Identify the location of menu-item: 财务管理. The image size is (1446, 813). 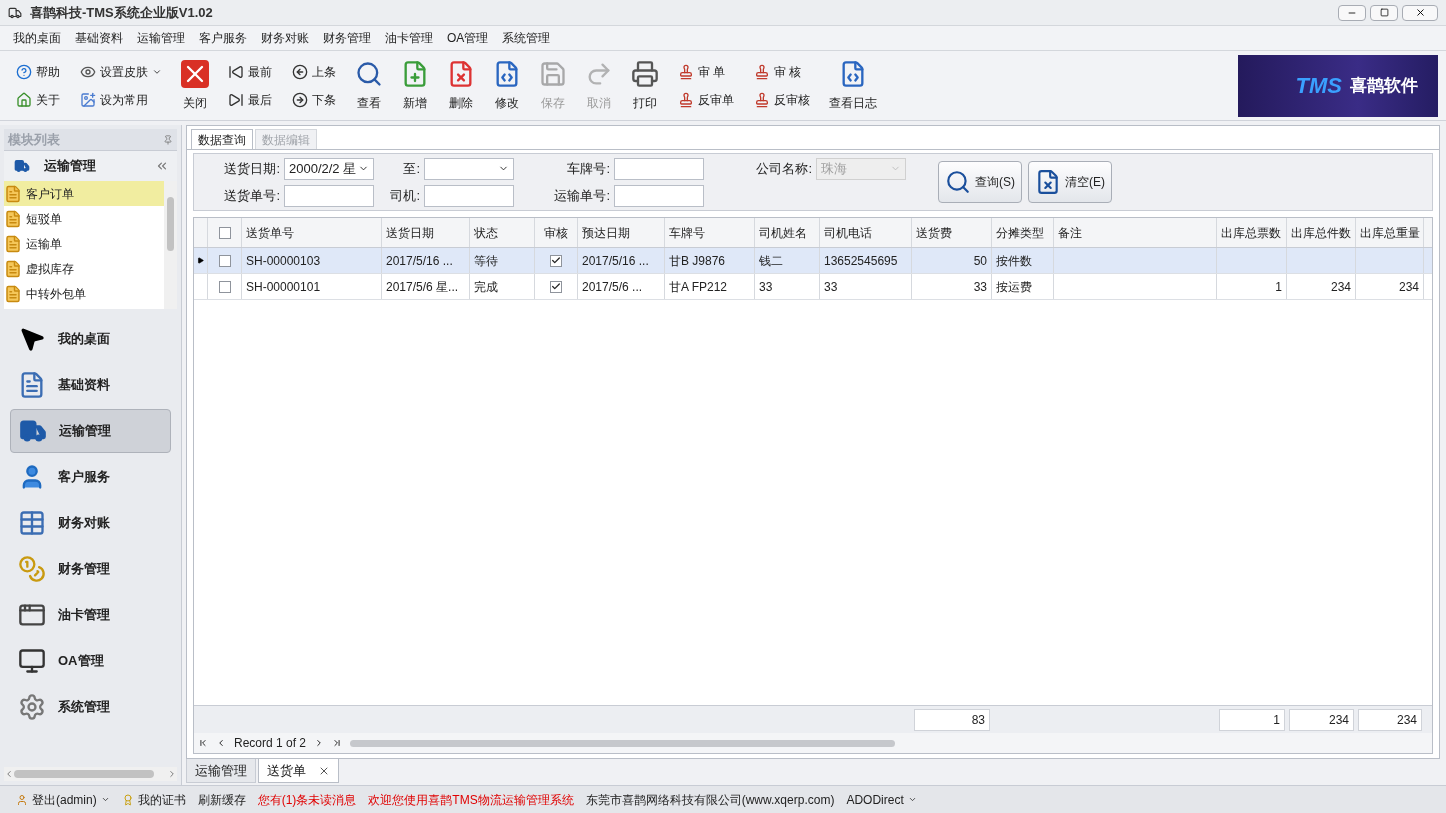
(347, 38).